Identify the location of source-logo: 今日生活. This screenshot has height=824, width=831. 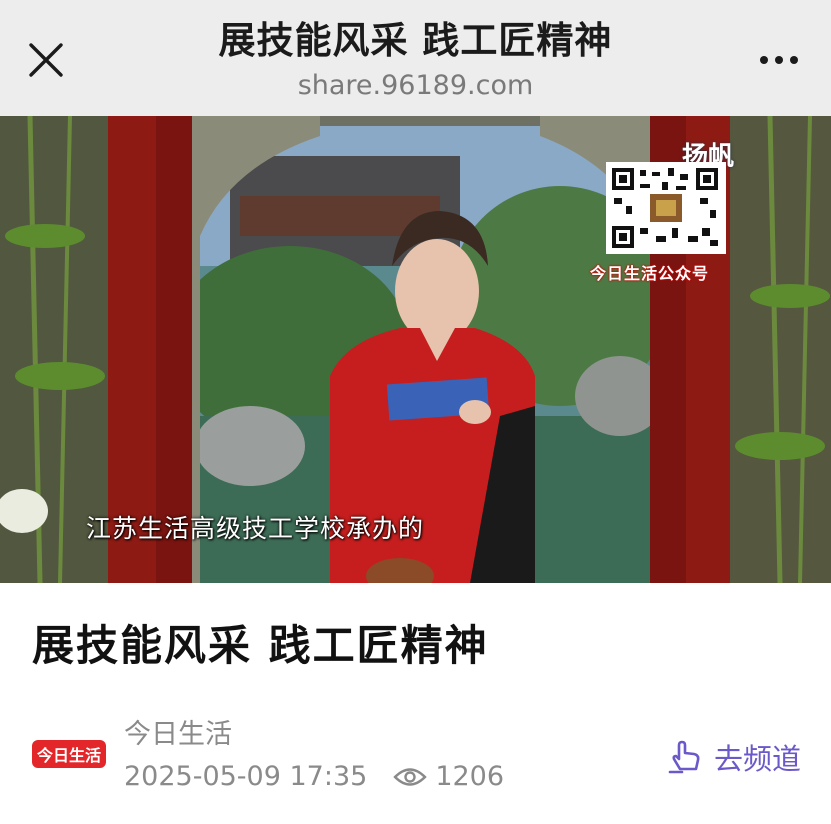
(69, 754).